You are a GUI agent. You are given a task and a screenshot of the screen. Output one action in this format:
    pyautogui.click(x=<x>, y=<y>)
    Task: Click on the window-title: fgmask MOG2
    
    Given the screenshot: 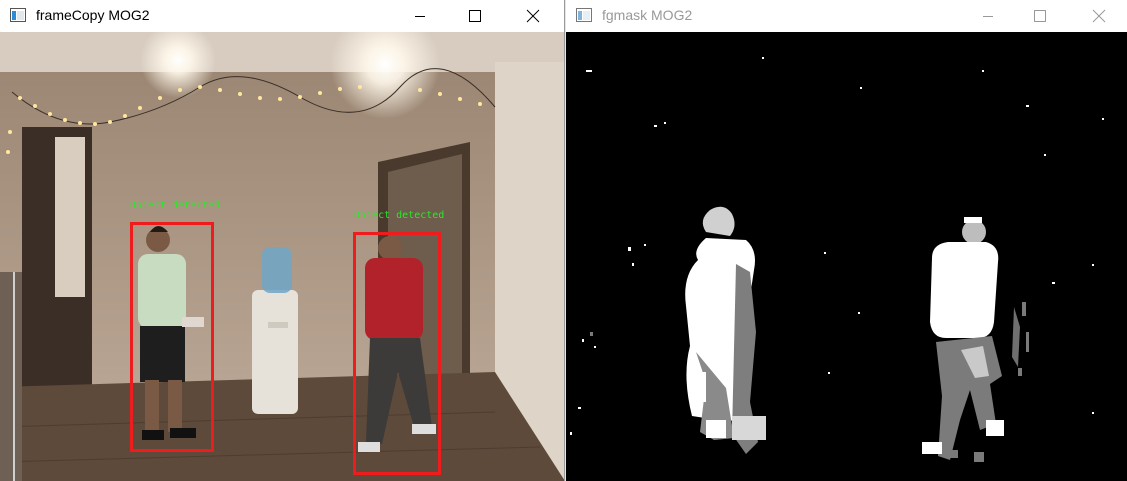 What is the action you would take?
    pyautogui.click(x=647, y=15)
    